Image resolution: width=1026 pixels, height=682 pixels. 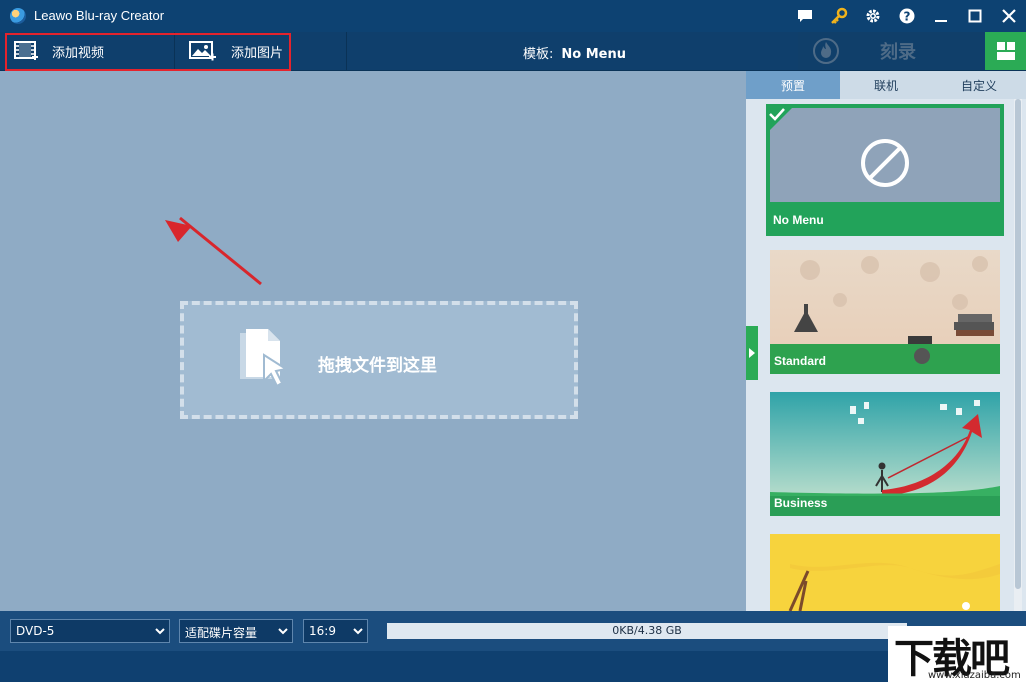 I want to click on no-menu-icon, so click(x=885, y=163).